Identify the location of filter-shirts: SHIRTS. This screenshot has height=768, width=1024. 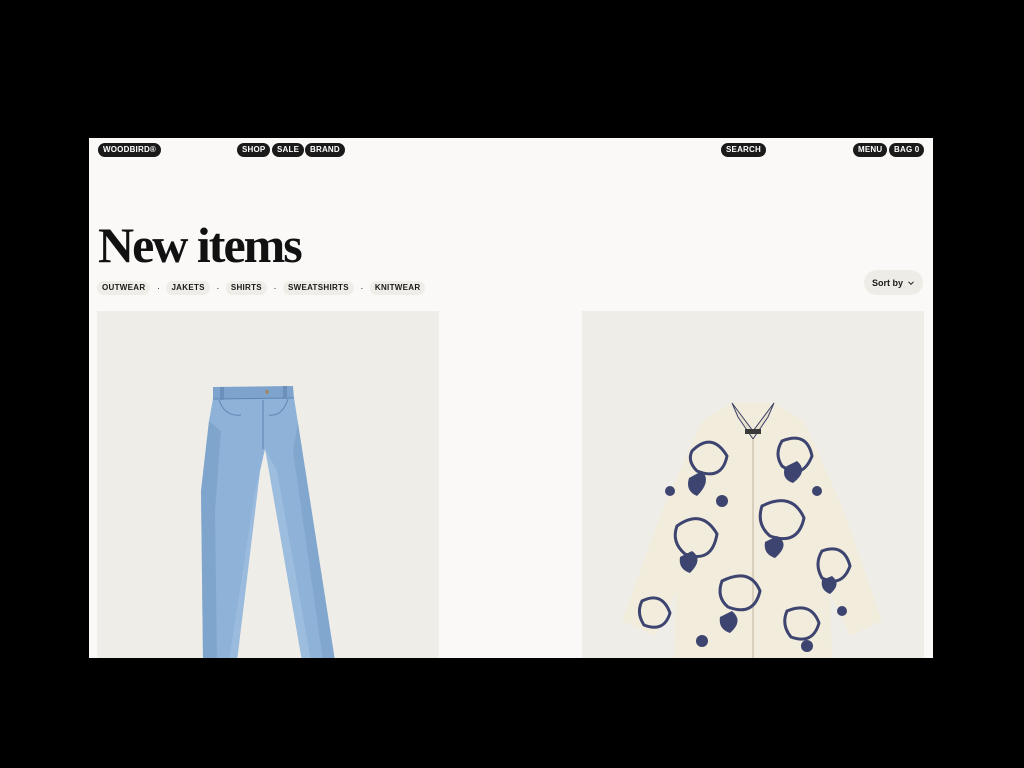
(246, 288).